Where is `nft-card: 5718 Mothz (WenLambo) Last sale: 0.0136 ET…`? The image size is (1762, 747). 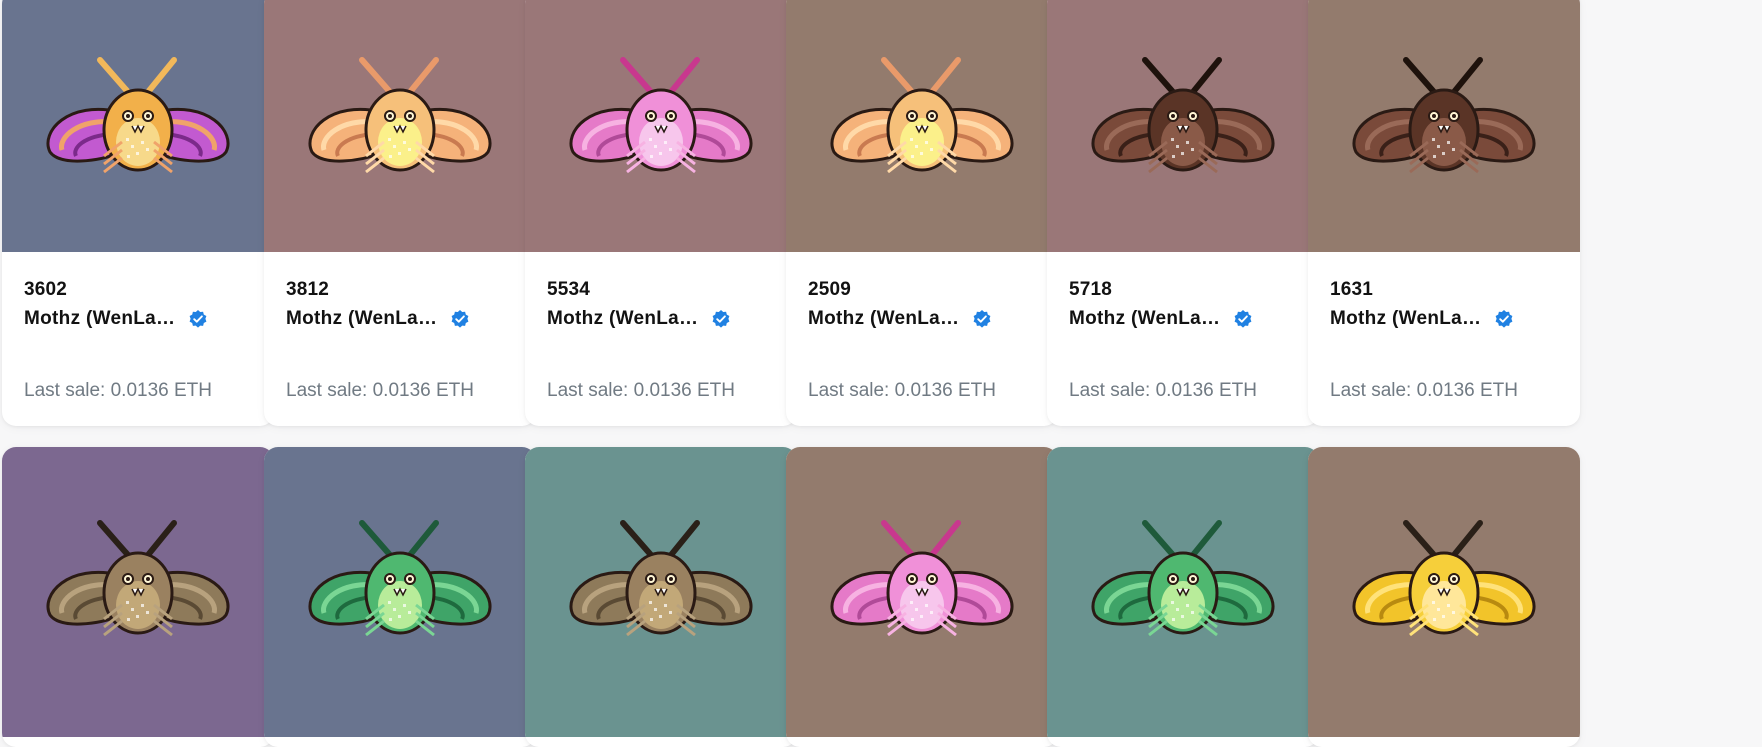
nft-card: 5718 Mothz (WenLambo) Last sale: 0.0136 ET… is located at coordinates (1183, 213).